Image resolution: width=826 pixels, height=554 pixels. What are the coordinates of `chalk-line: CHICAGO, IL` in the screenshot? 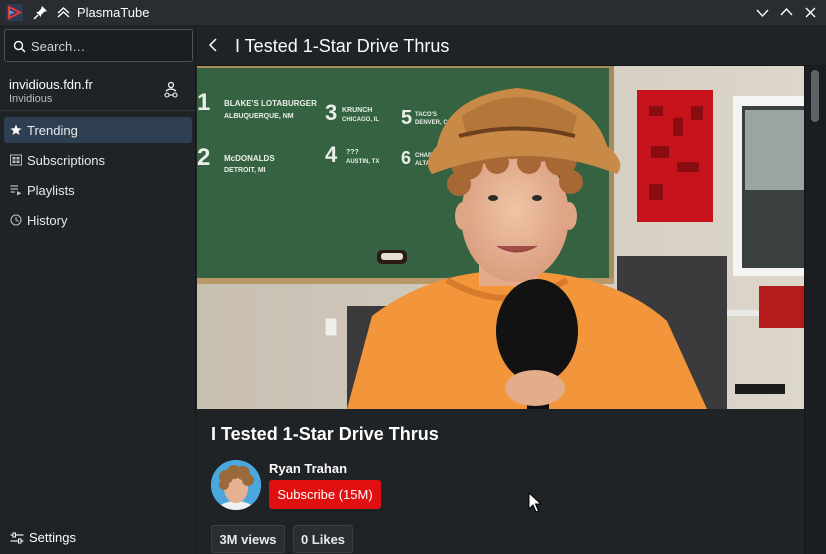 It's located at (360, 120).